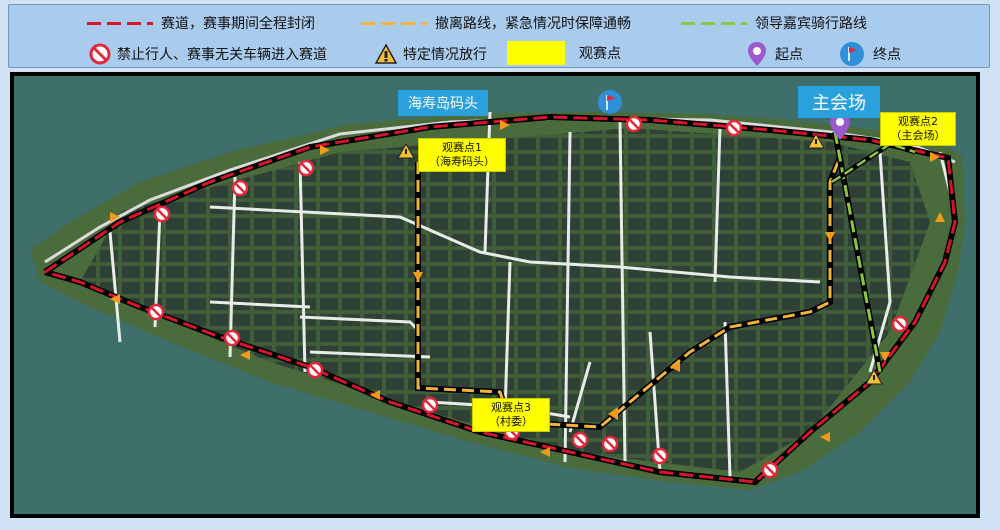  I want to click on legend-start-text: 起点, so click(789, 55).